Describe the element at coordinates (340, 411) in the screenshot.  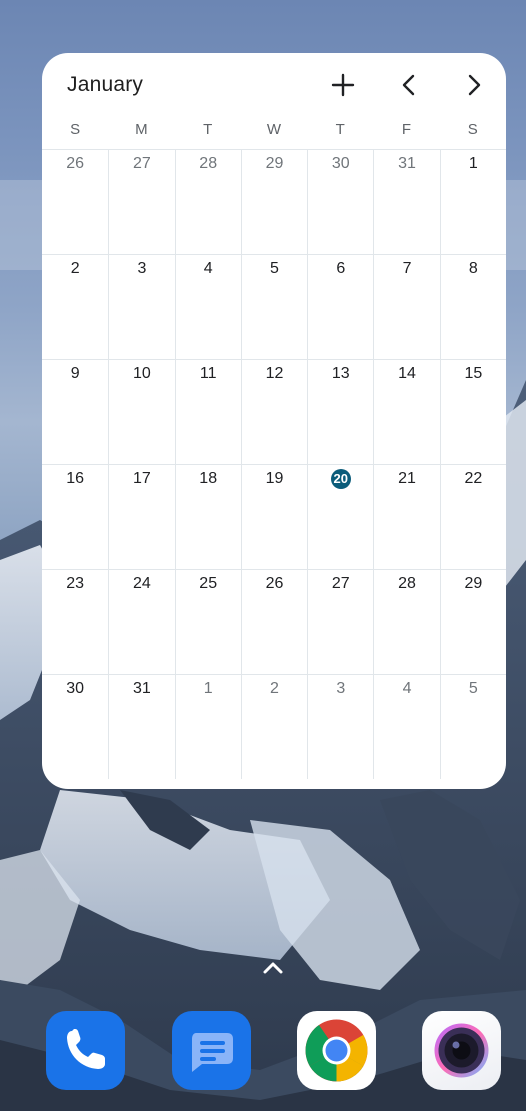
I see `day-cell: 13` at that location.